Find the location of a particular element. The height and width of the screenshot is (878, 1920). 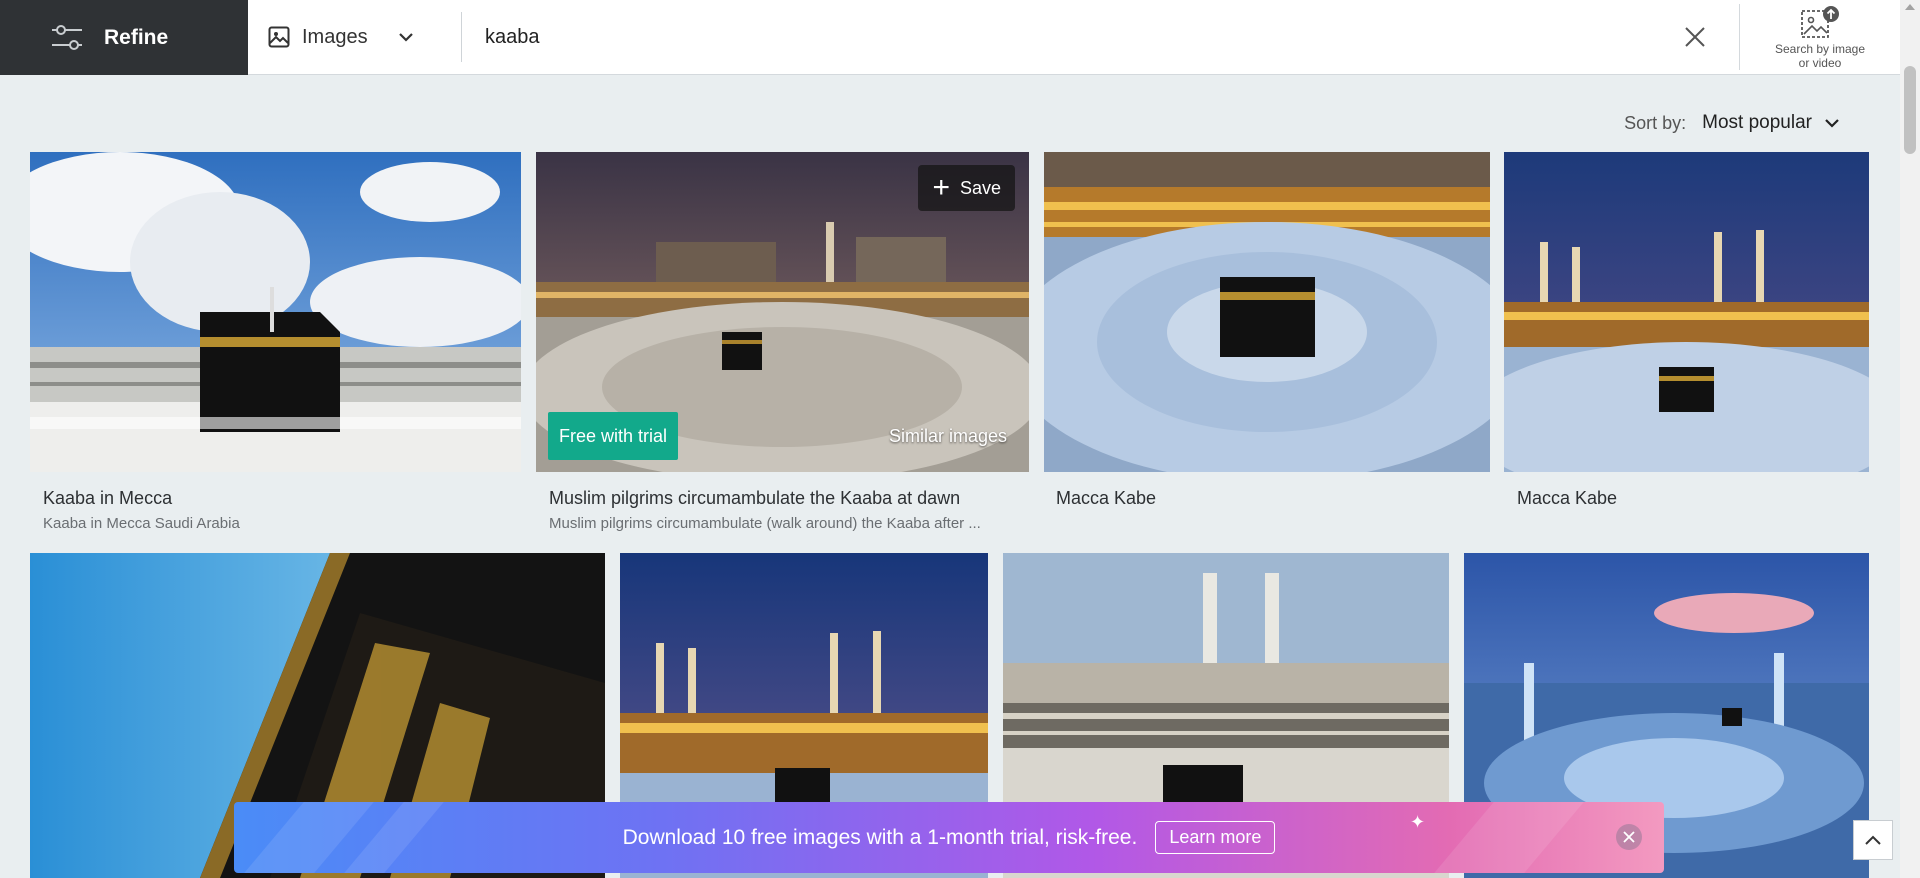

page-scrollbar is located at coordinates (1910, 439).